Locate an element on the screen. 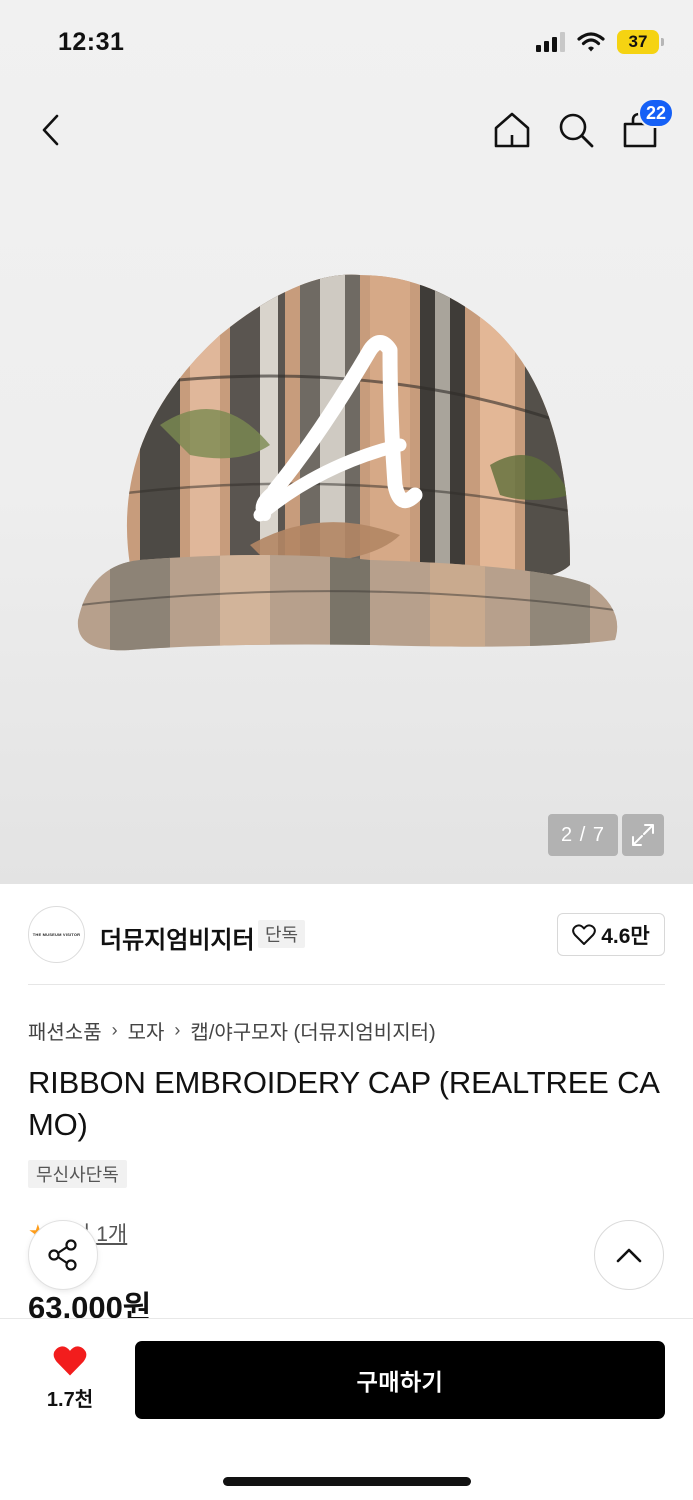  heart-filled-icon is located at coordinates (70, 1361).